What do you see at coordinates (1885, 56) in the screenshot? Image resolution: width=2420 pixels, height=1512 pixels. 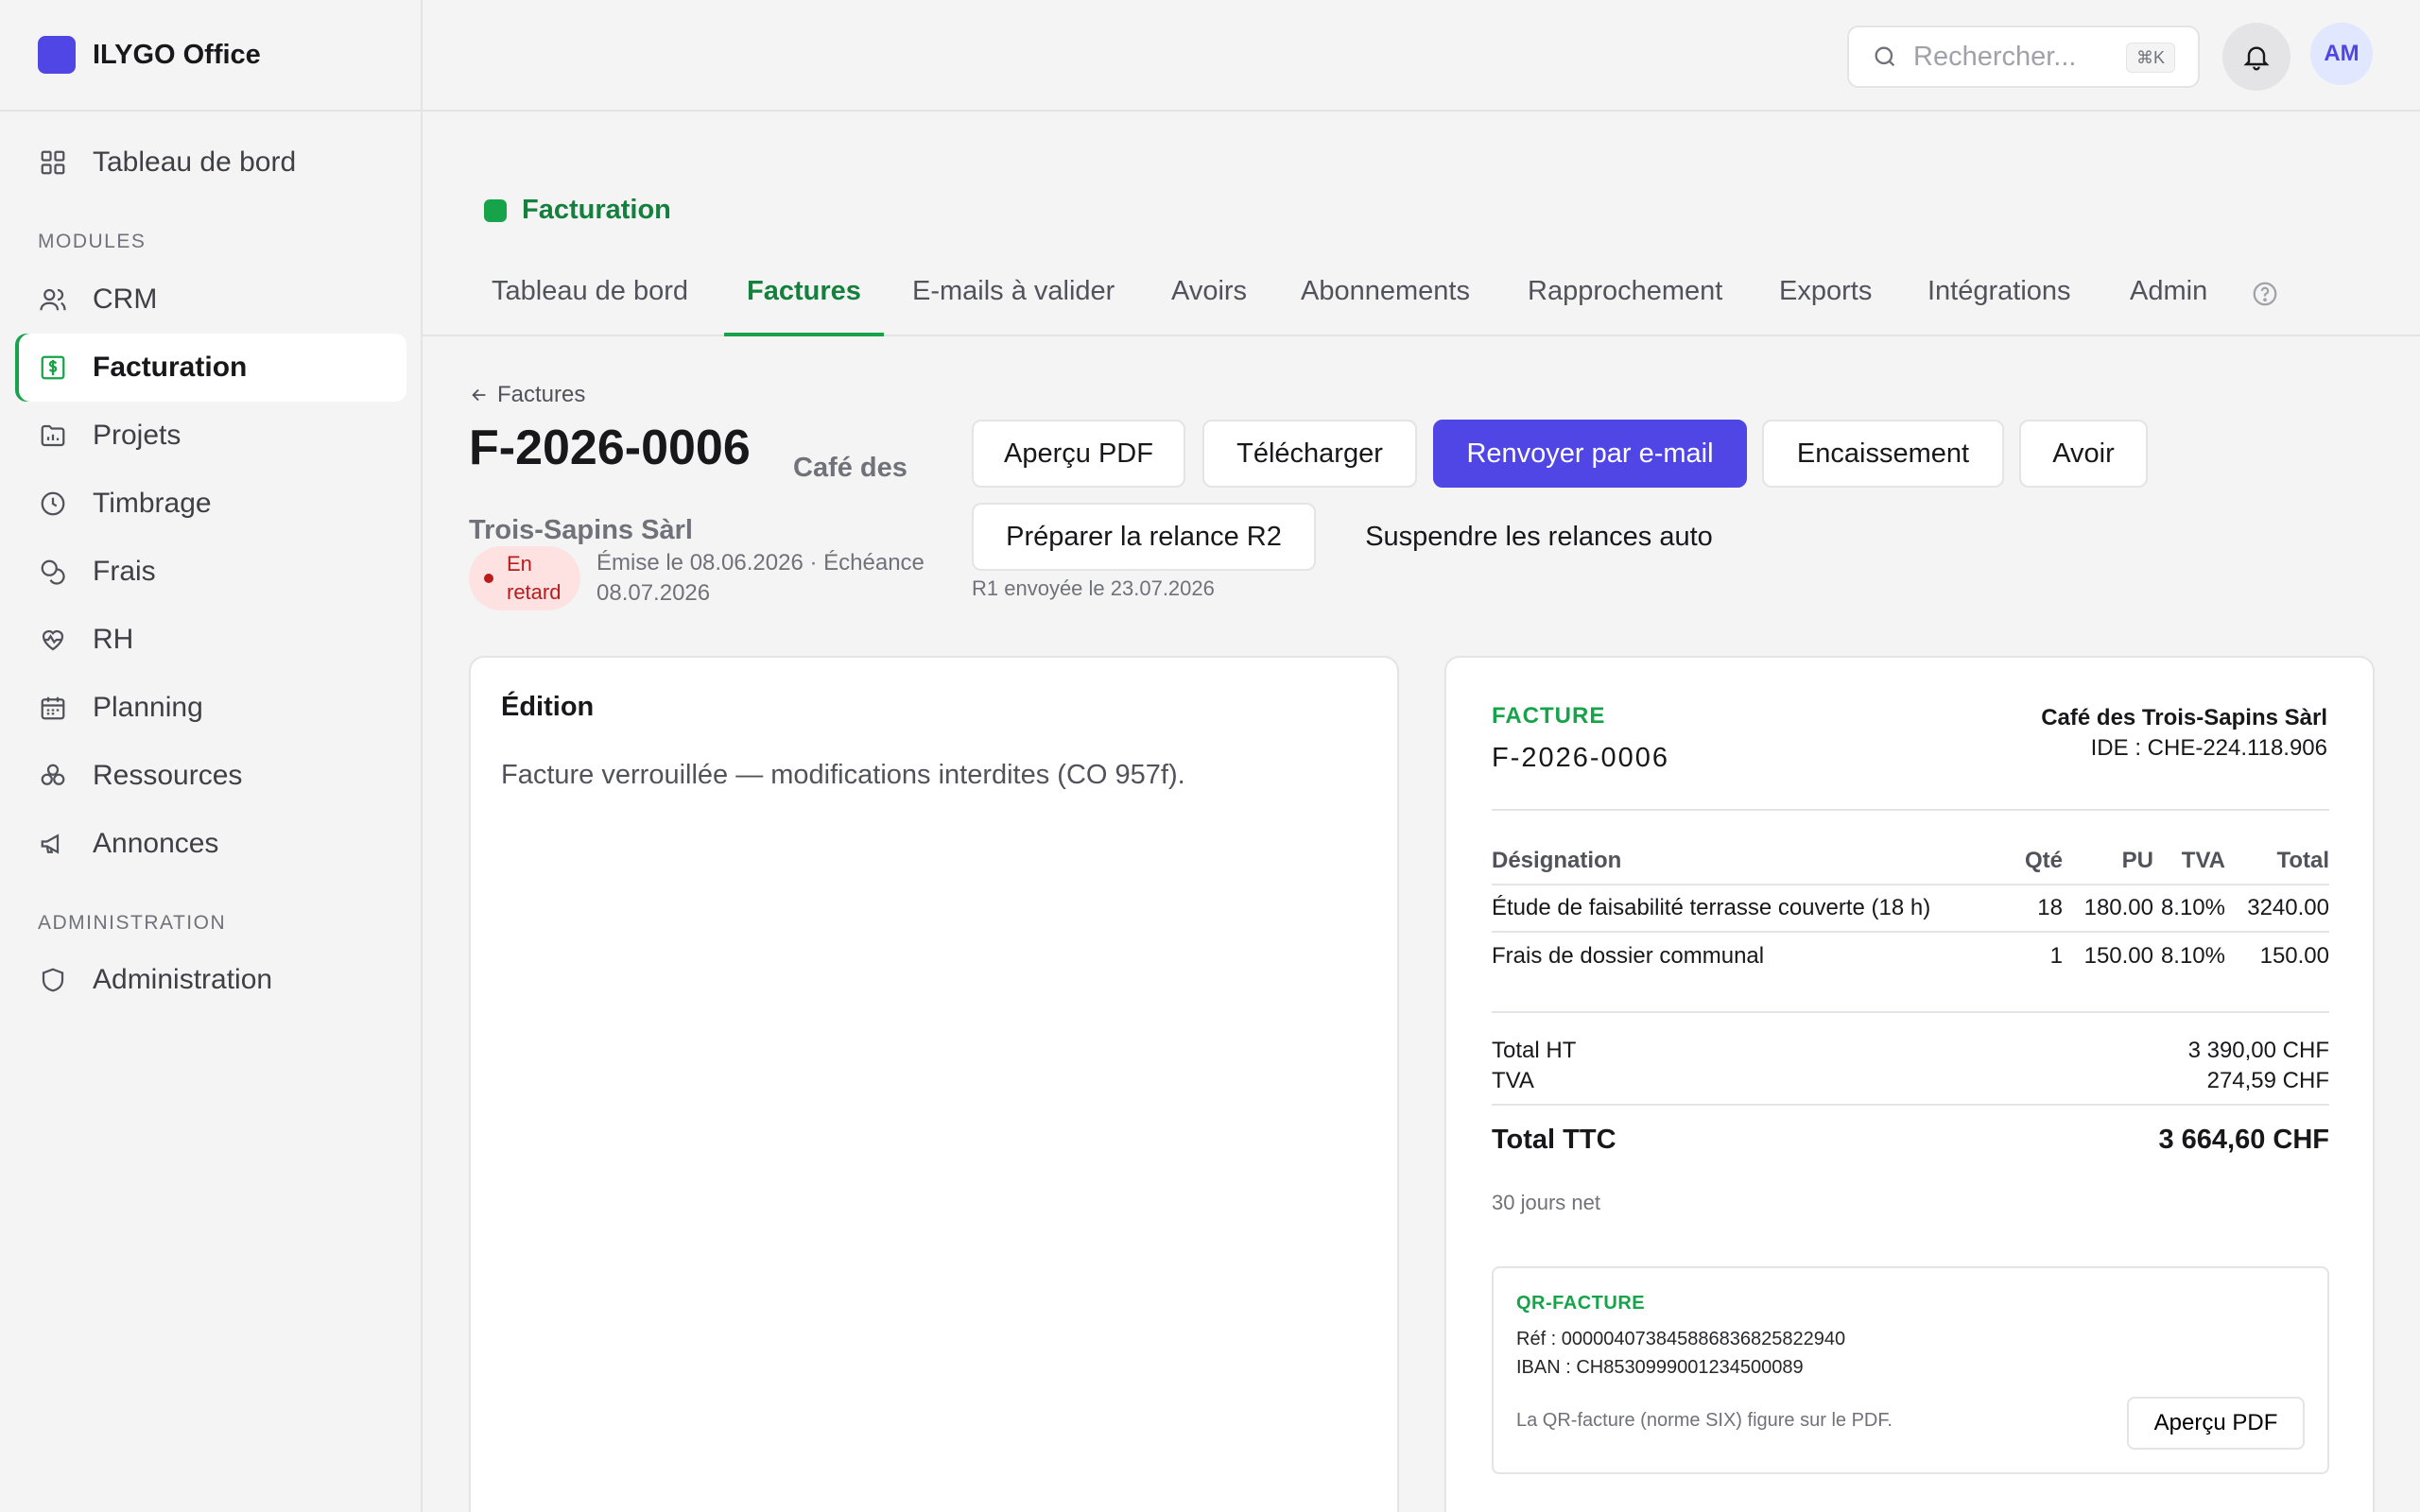 I see `search-icon` at bounding box center [1885, 56].